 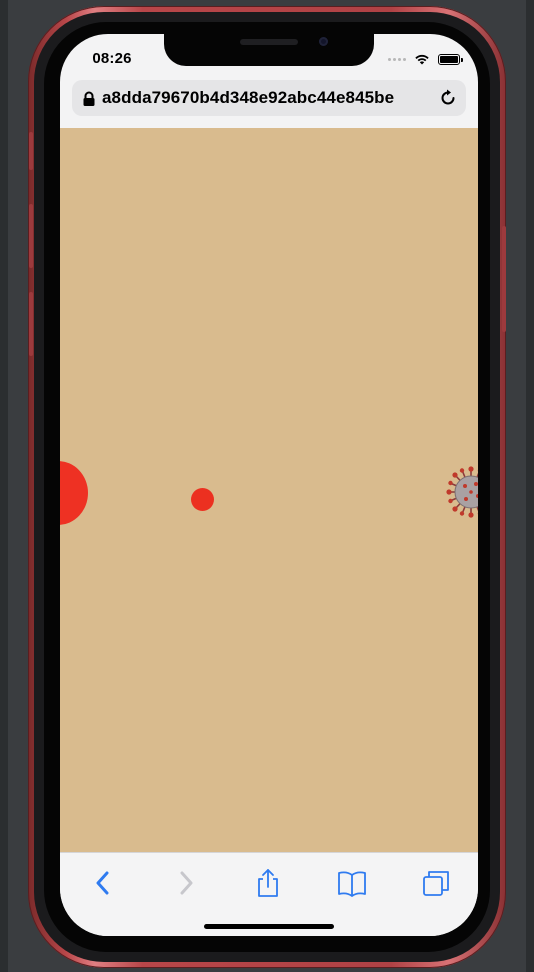 I want to click on address-bar: a8dda79670b4d348e92abc44e845be, so click(x=269, y=98).